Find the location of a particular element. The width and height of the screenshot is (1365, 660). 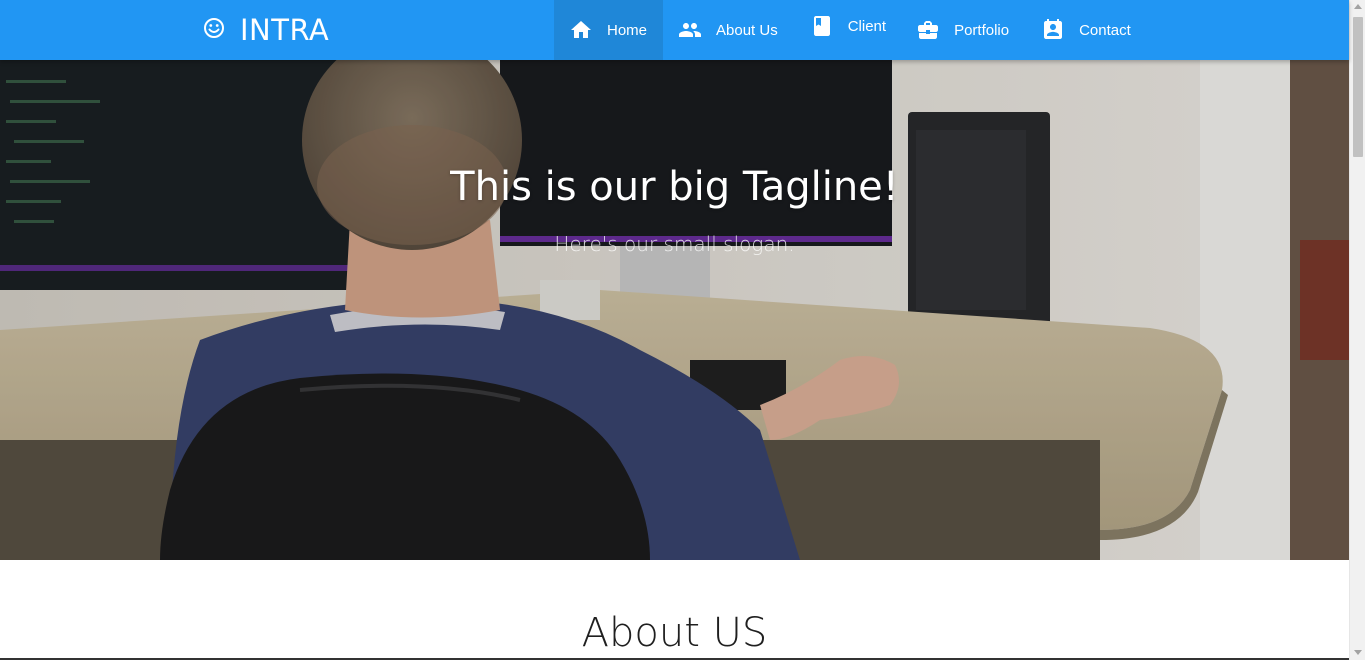

nav-label-home: Home is located at coordinates (626, 30).